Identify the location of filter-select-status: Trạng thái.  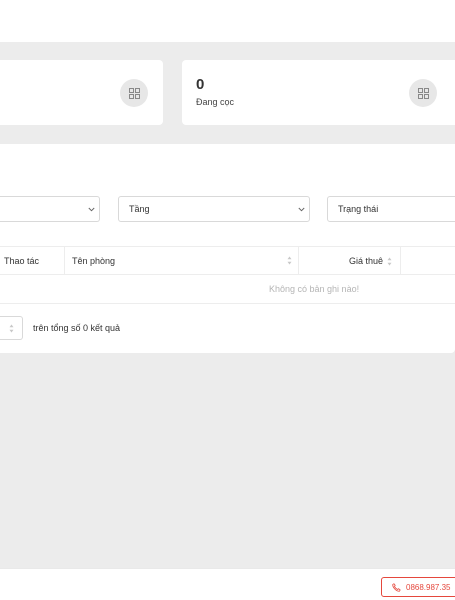
(391, 209).